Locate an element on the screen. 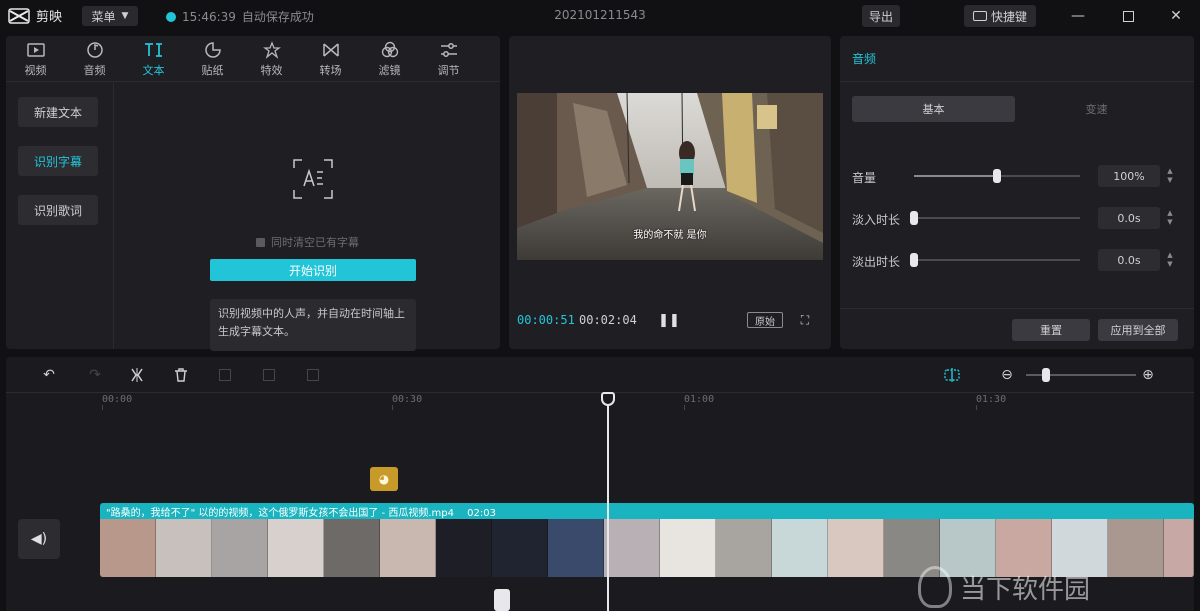 The width and height of the screenshot is (1200, 611). volume-value: 100% is located at coordinates (1129, 176).